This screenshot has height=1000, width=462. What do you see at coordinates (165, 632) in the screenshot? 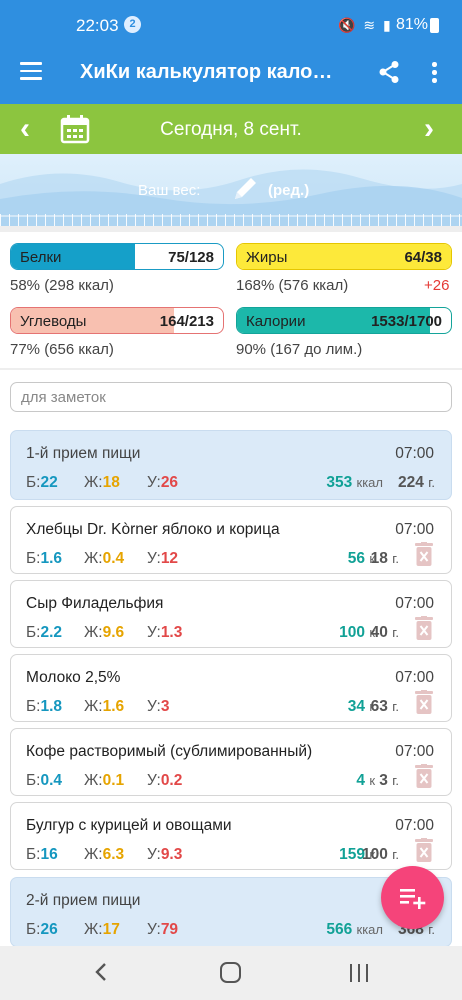
I see `entry-carbs: У:1.3` at bounding box center [165, 632].